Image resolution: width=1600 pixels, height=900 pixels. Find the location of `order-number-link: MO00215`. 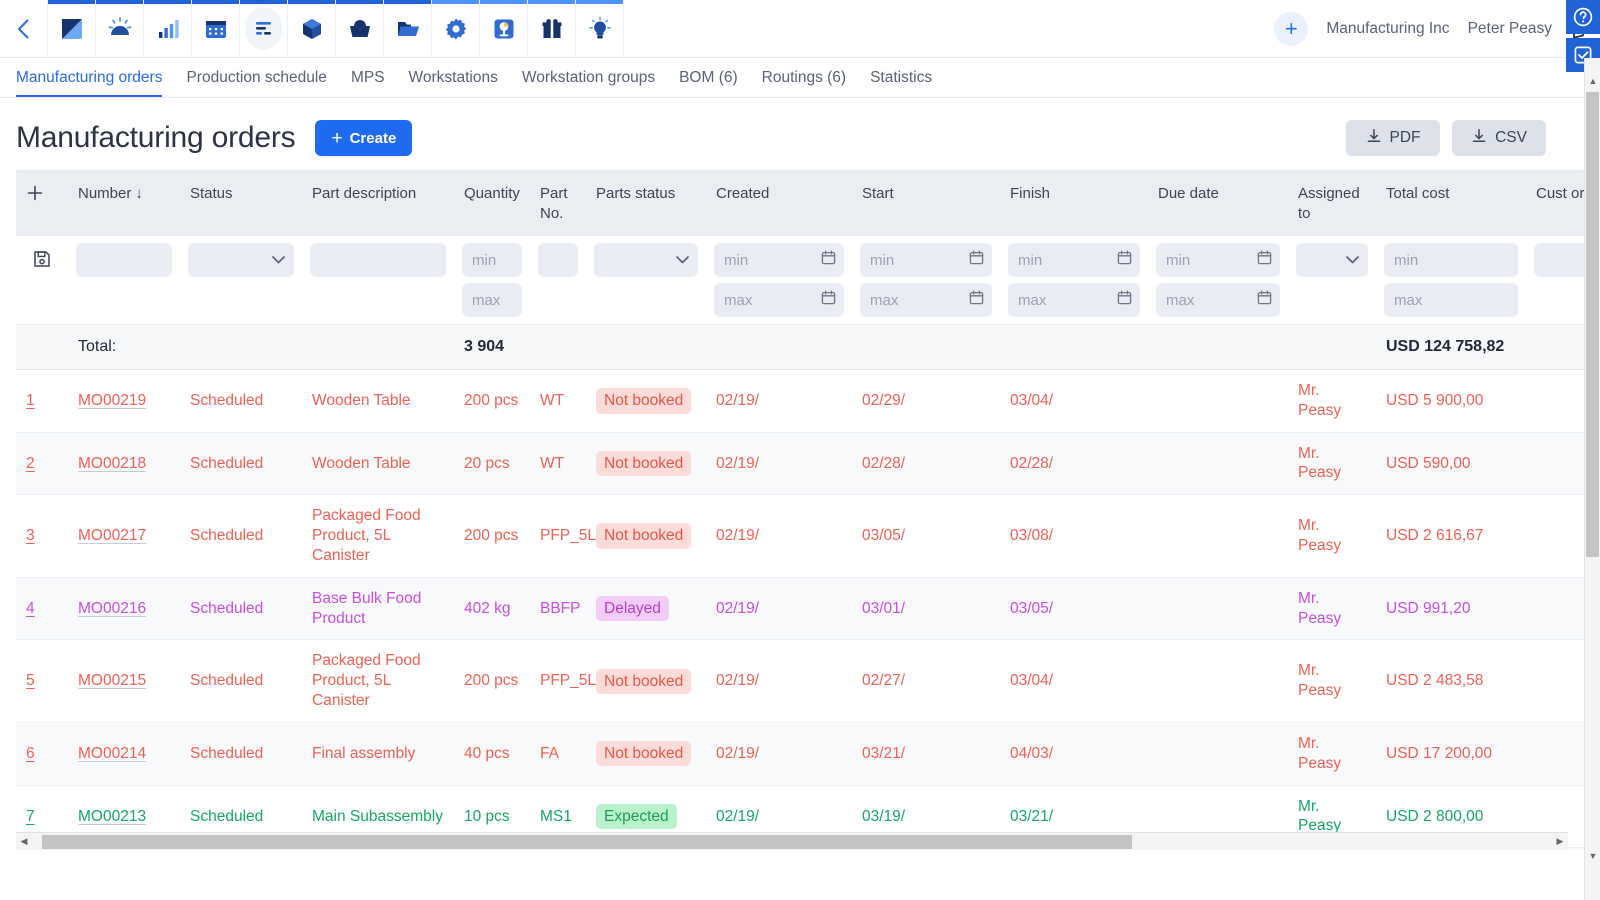

order-number-link: MO00215 is located at coordinates (112, 680).